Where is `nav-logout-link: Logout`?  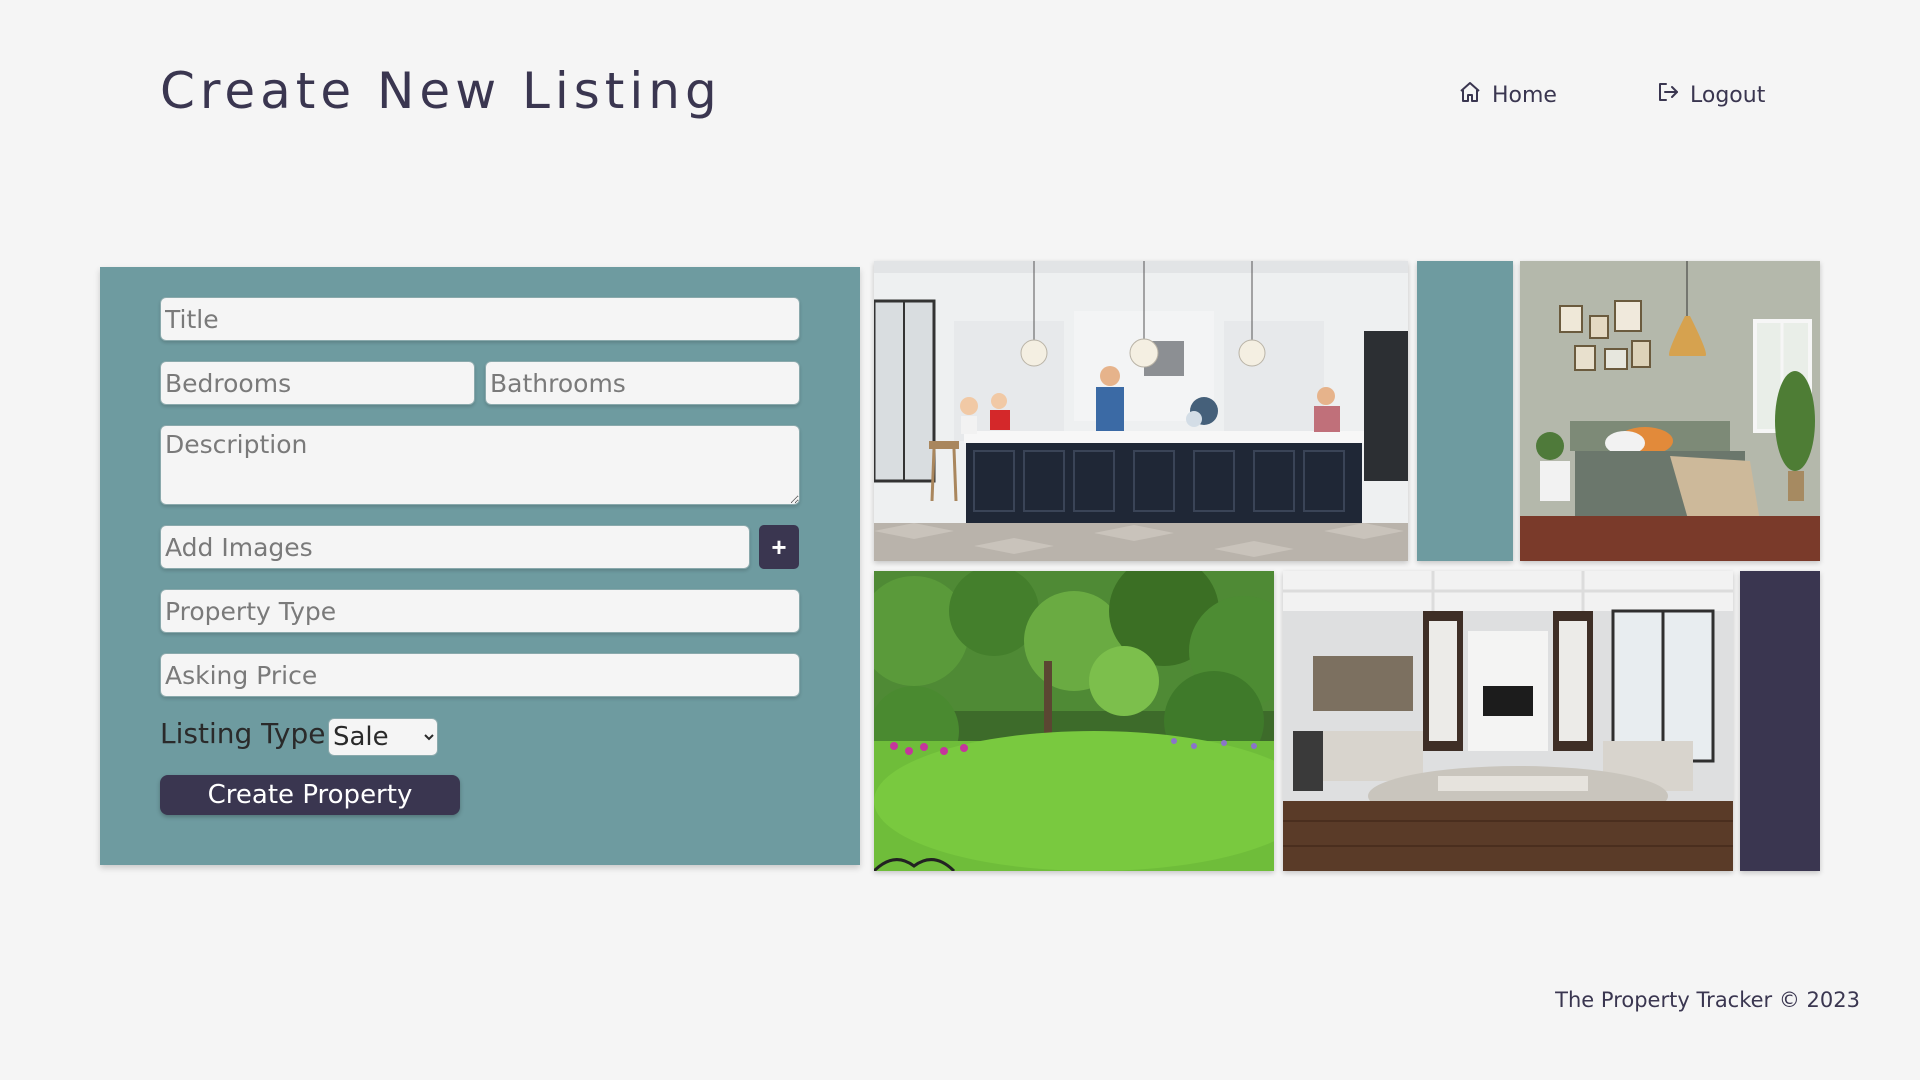 nav-logout-link: Logout is located at coordinates (1710, 95).